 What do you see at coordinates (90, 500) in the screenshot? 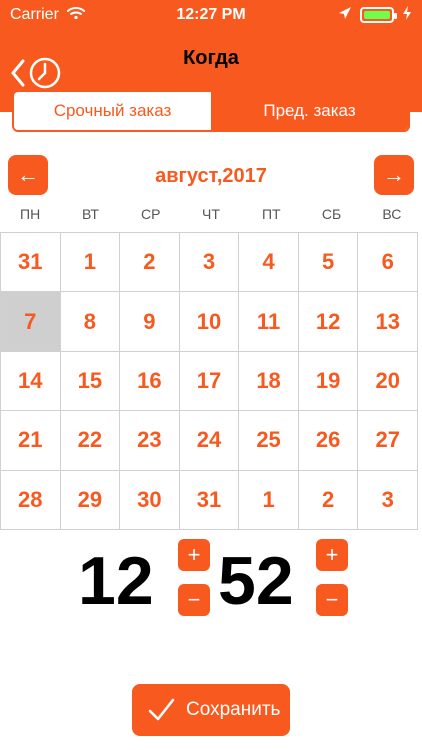
I see `day-cell: 29` at bounding box center [90, 500].